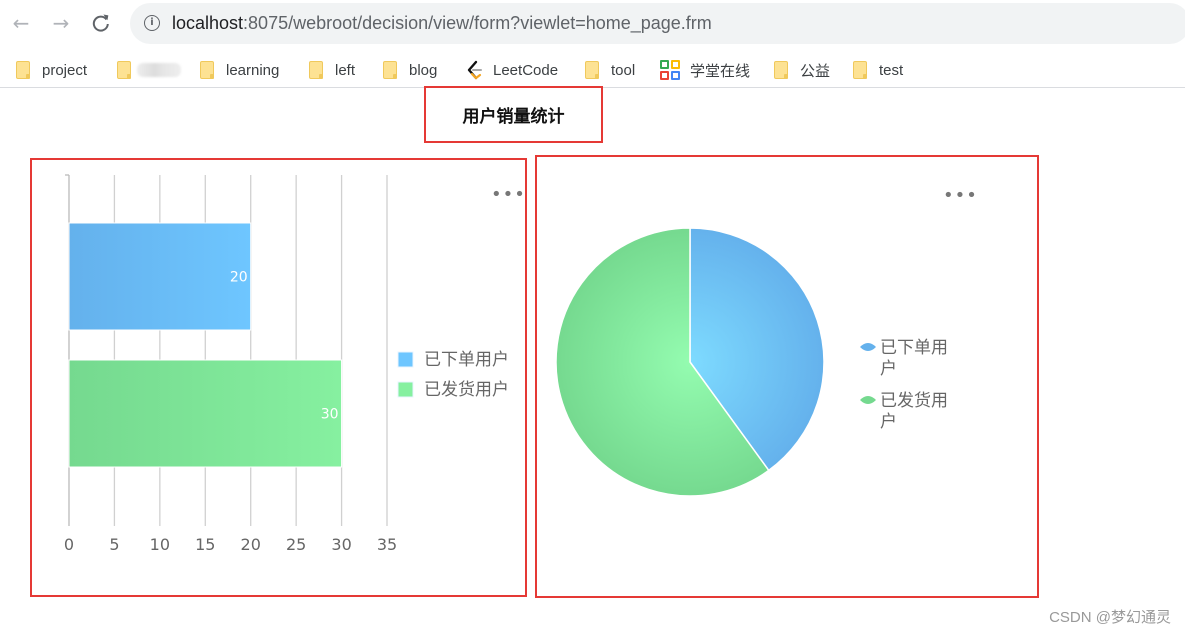 This screenshot has width=1185, height=635. Describe the element at coordinates (878, 70) in the screenshot. I see `bookmark-test: test` at that location.